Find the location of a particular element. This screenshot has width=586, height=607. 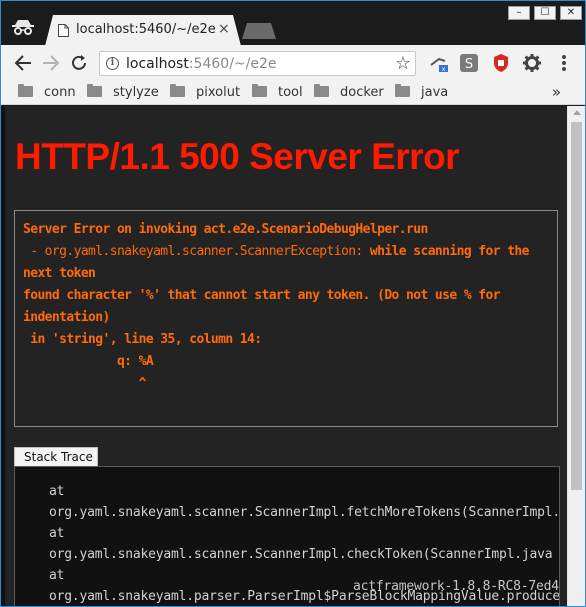

browser-toolbar: i localhost:5460/~/e2e ☆ x S is located at coordinates (293, 63).